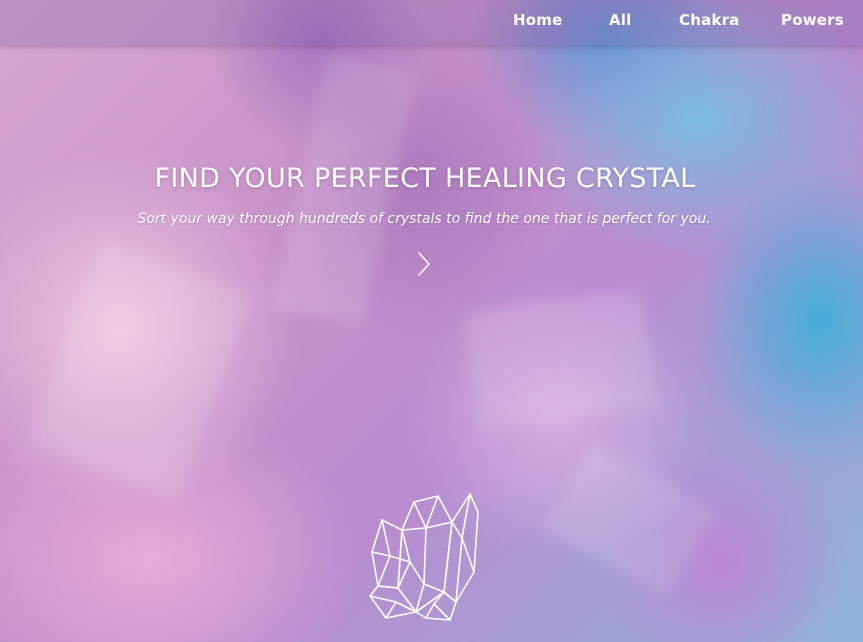 This screenshot has width=863, height=642. Describe the element at coordinates (709, 20) in the screenshot. I see `nav-link-chakra: Chakra` at that location.